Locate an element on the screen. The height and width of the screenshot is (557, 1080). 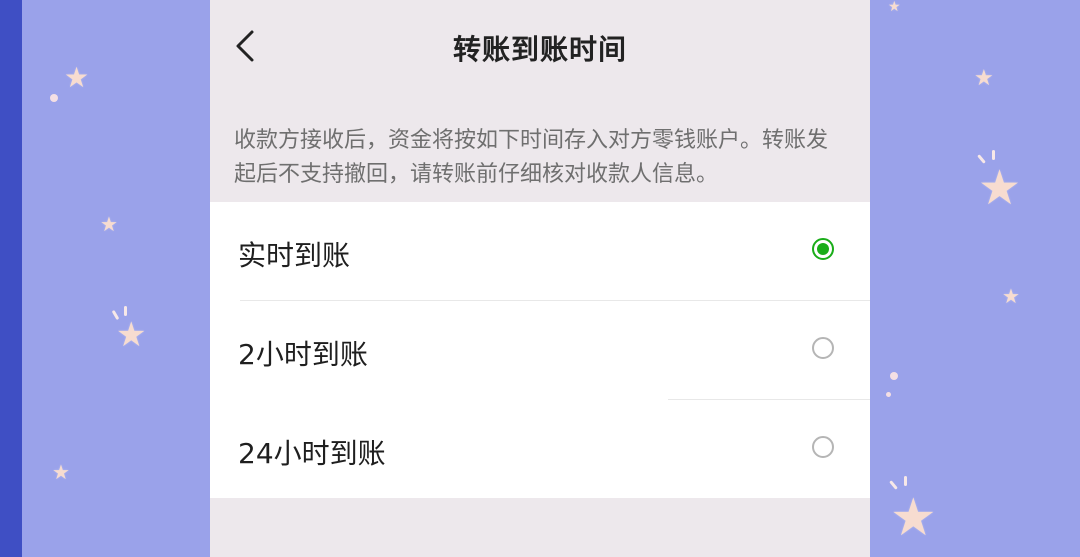
page-title: 转账到账时间 is located at coordinates (539, 49).